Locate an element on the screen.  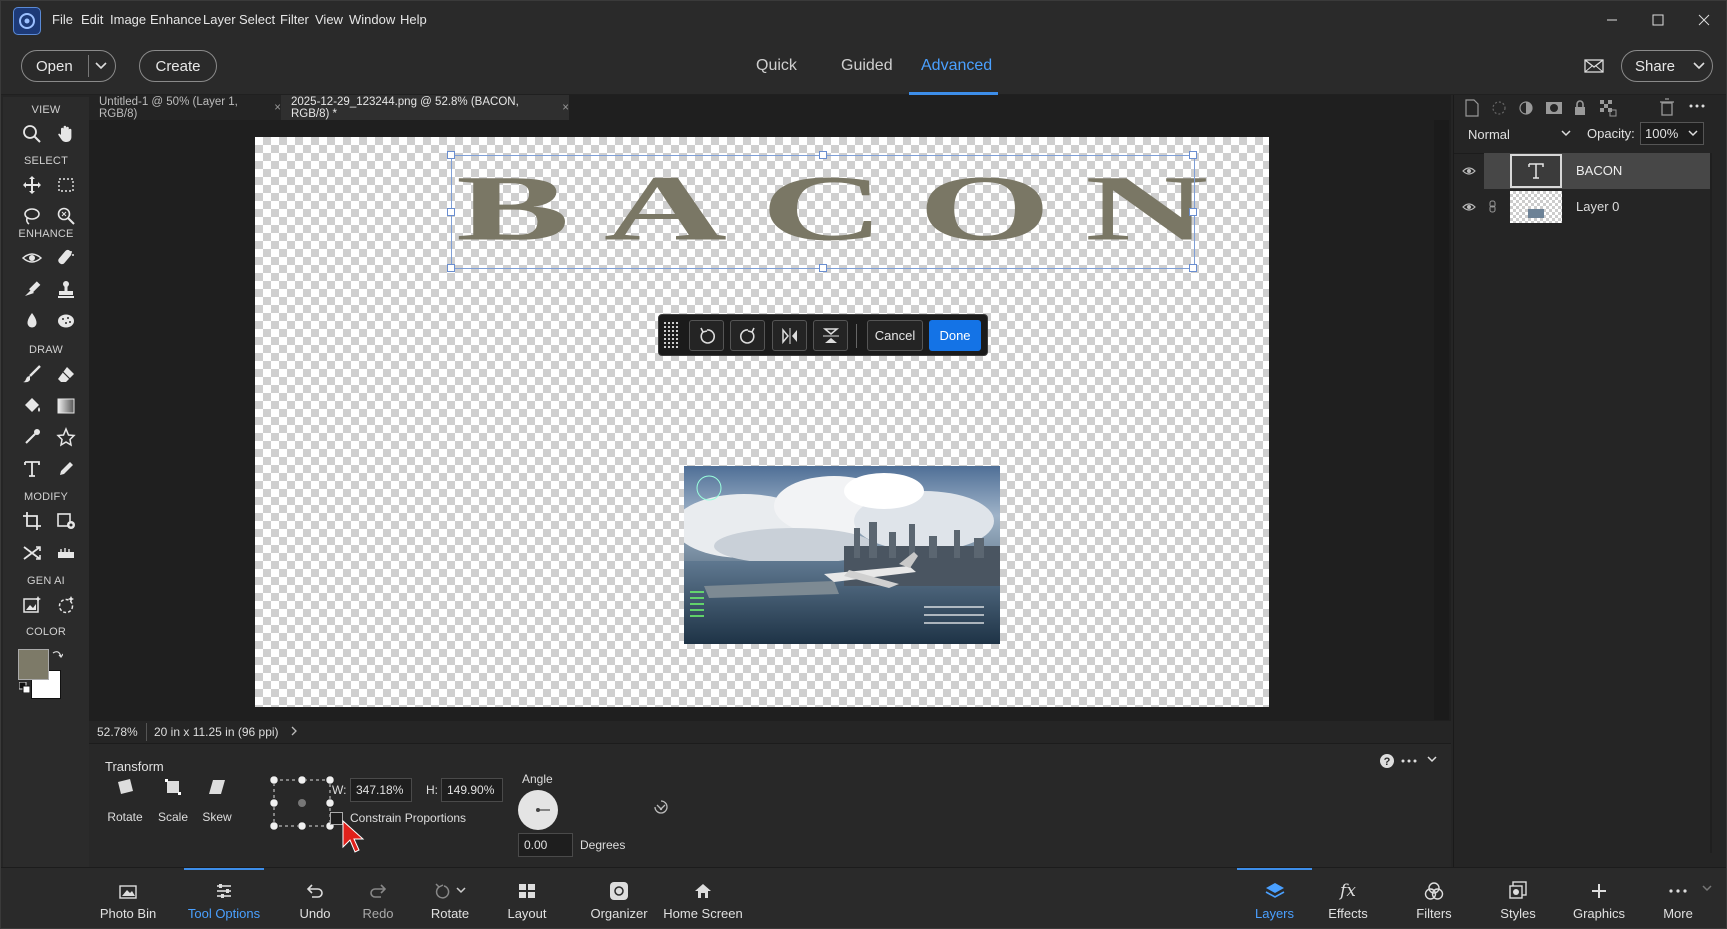
marquee-tool-icon is located at coordinates (66, 185).